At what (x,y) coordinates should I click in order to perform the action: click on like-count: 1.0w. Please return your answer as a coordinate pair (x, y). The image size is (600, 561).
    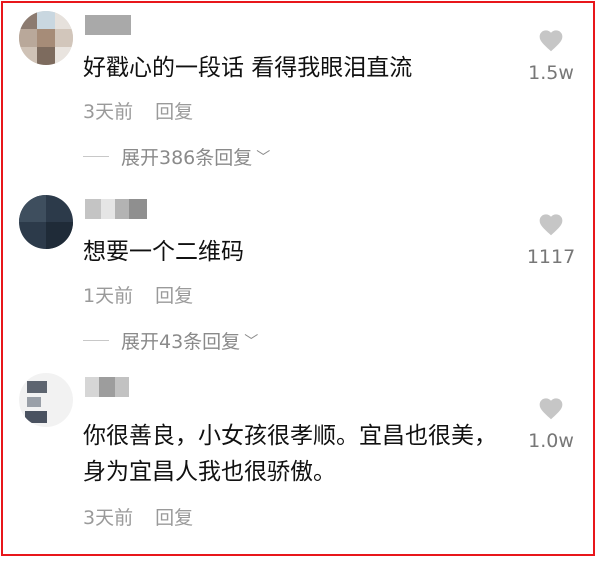
    Looking at the image, I should click on (551, 441).